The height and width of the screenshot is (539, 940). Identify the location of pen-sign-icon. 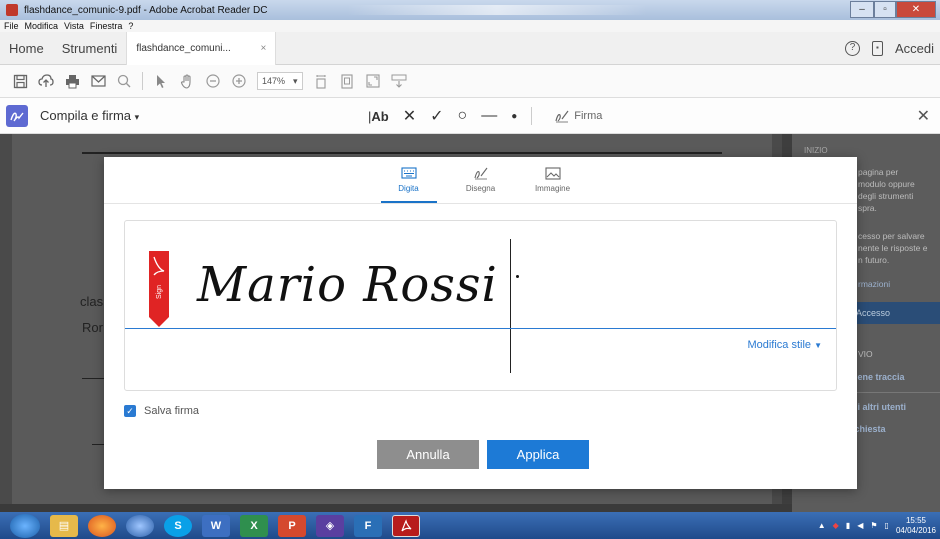
(562, 116).